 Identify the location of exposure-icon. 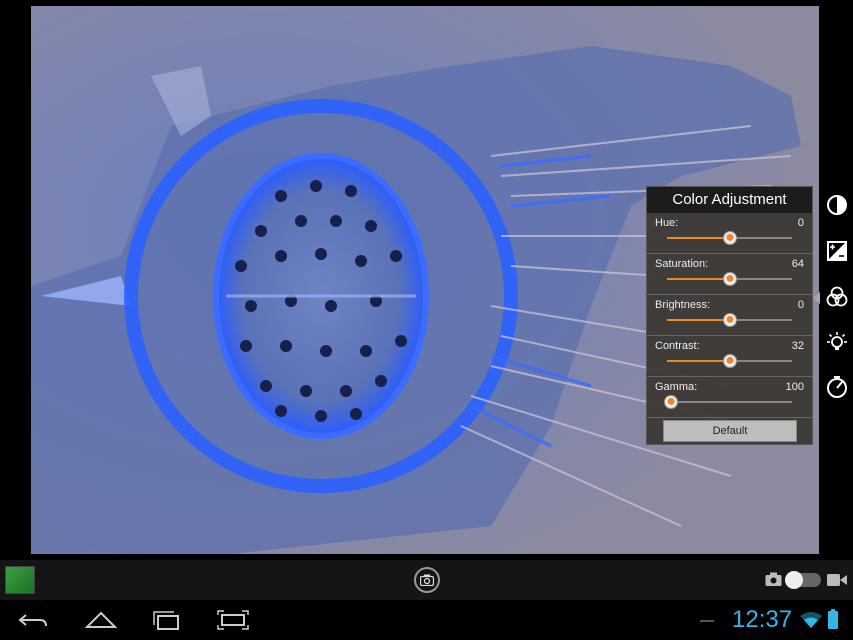
(837, 251).